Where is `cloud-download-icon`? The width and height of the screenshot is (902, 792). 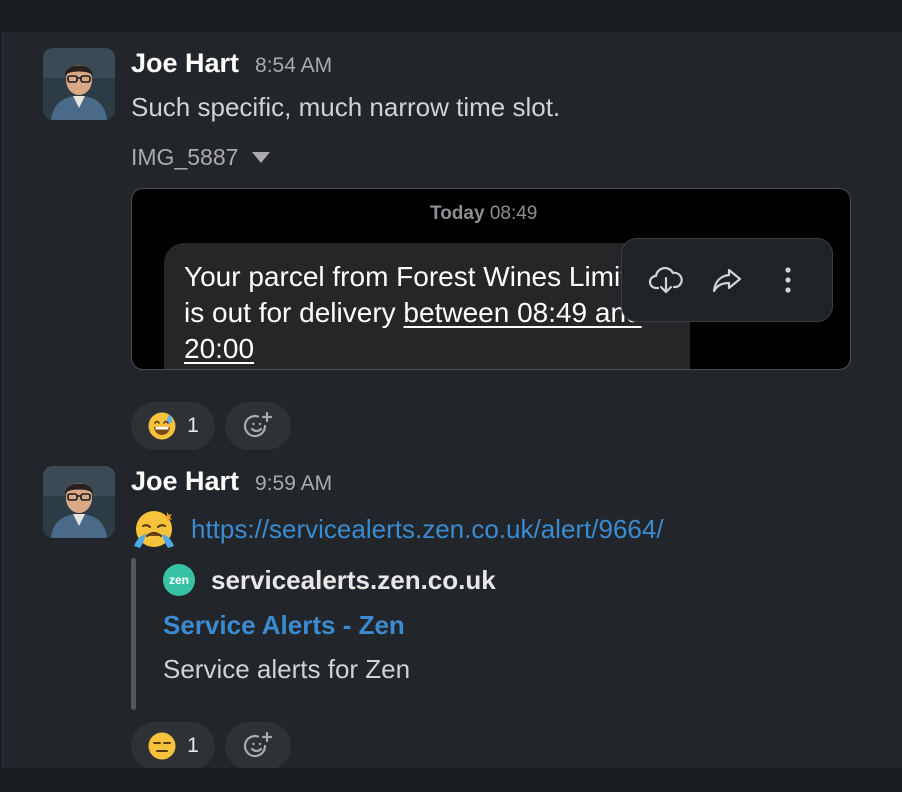
cloud-download-icon is located at coordinates (666, 280).